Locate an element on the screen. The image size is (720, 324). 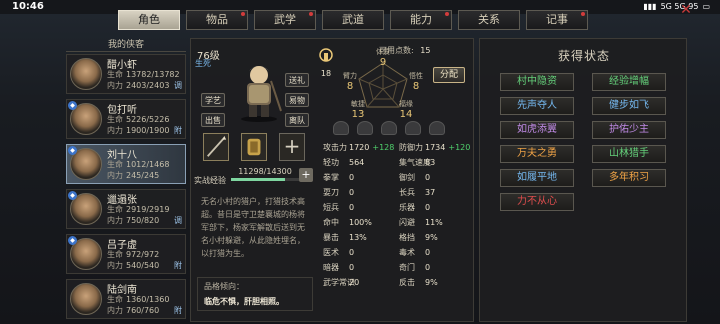
hero-hp: 972/972 is located at coordinates (143, 254).